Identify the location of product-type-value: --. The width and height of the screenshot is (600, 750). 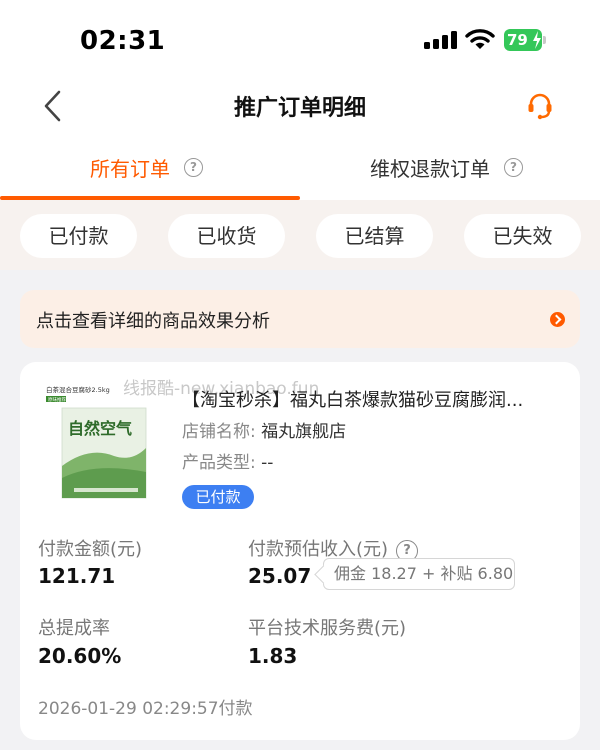
(267, 463).